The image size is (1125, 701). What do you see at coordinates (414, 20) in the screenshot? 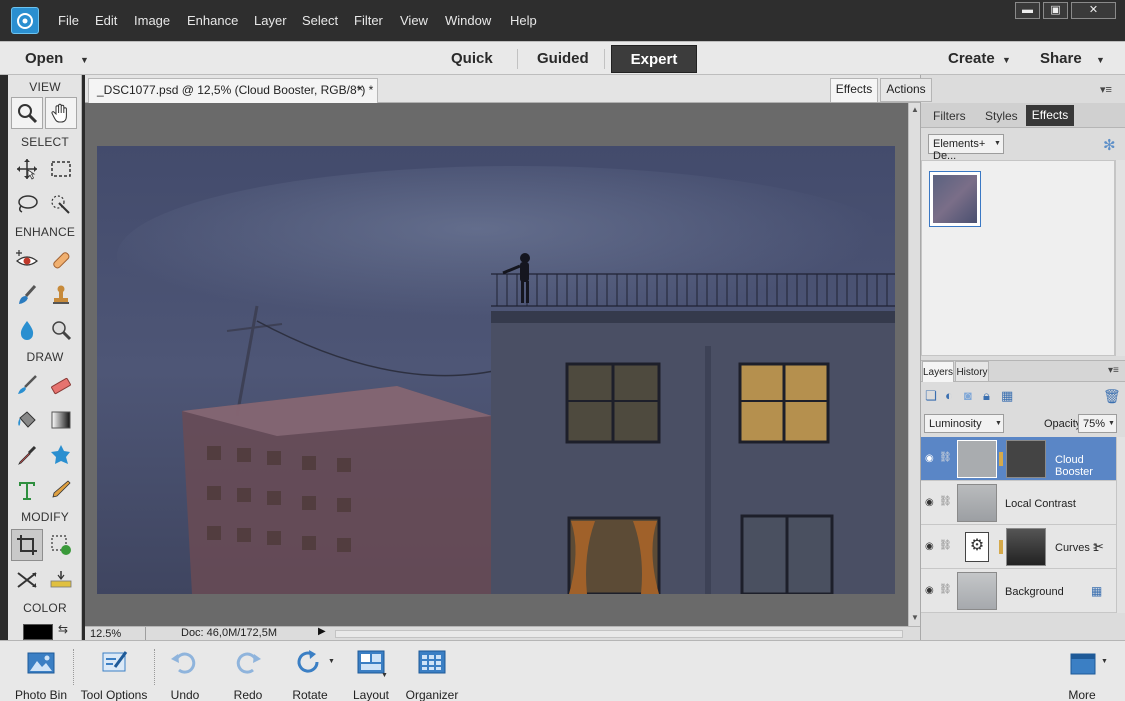
I see `menu-view: View` at bounding box center [414, 20].